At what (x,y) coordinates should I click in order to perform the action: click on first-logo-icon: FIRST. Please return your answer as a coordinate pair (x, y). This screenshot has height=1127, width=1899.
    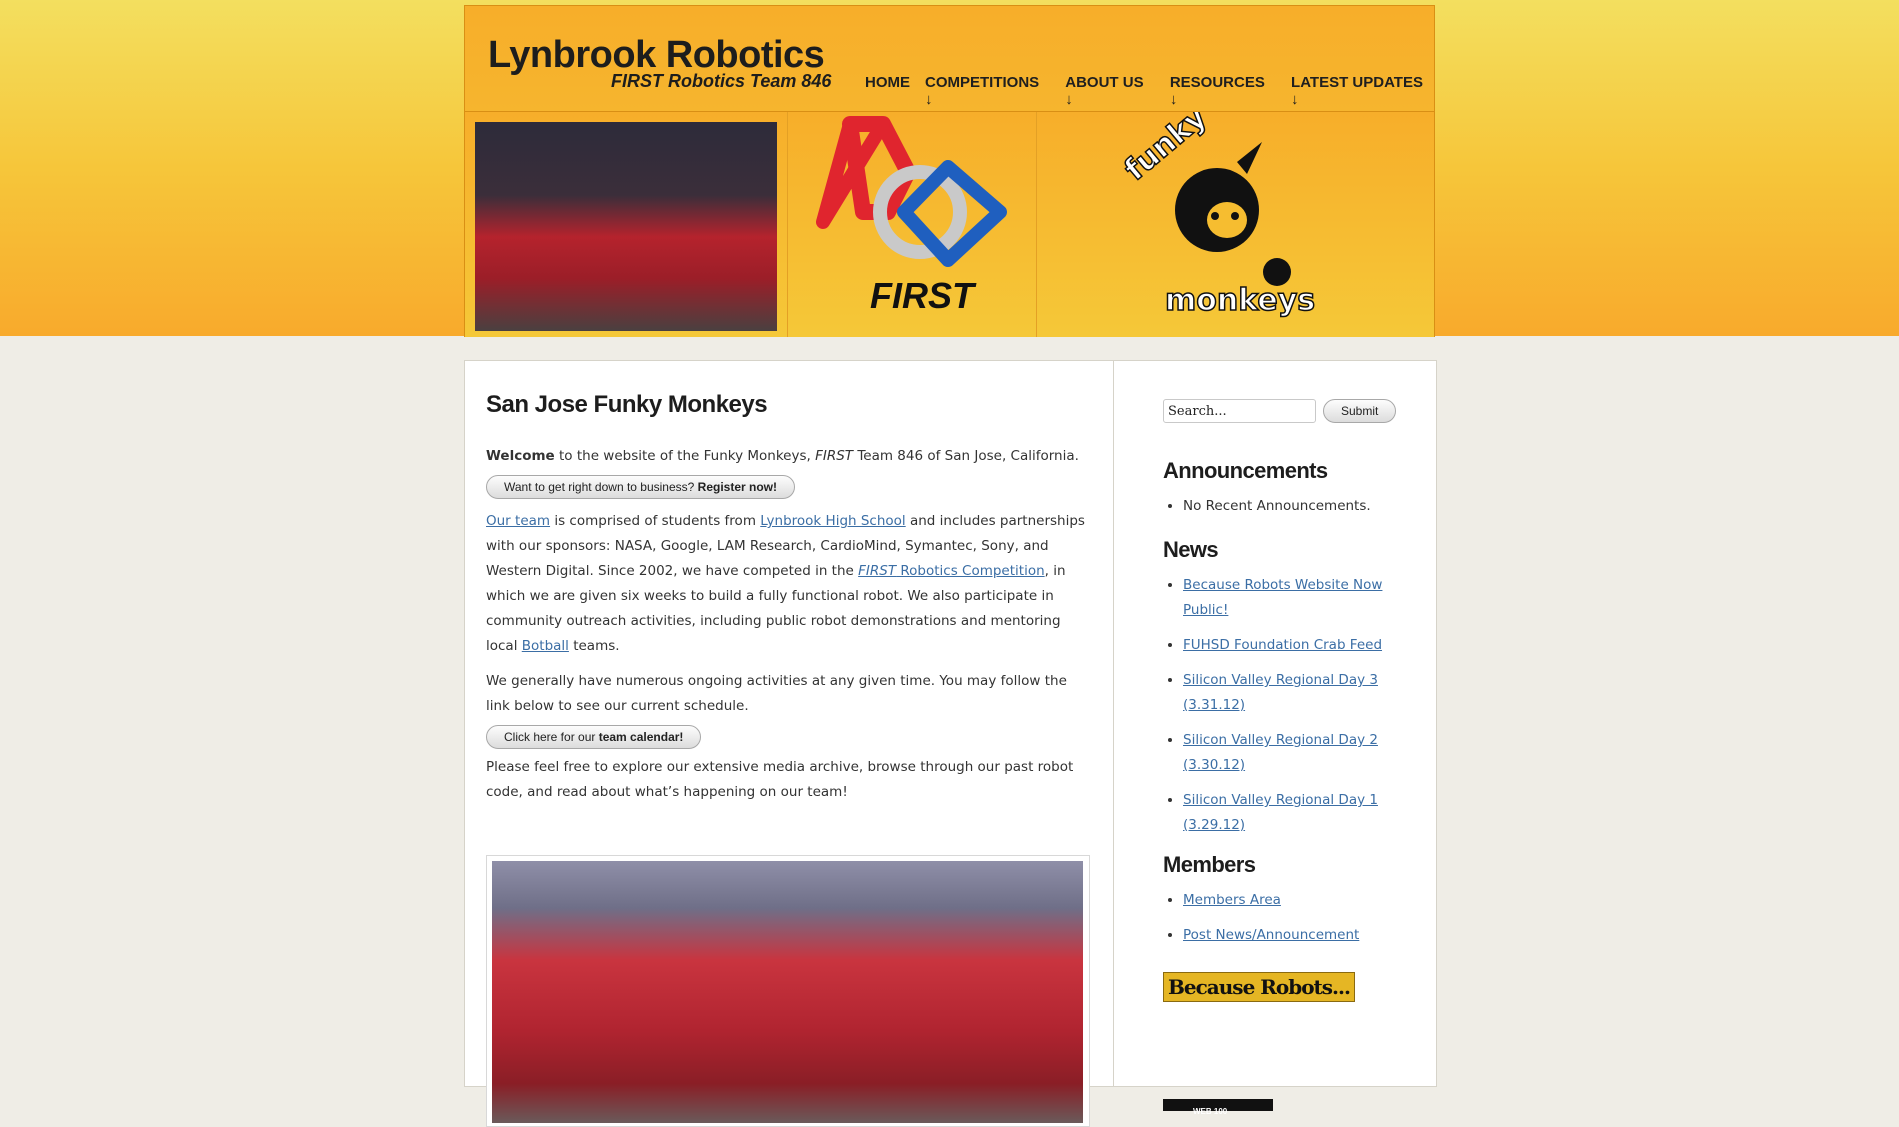
    Looking at the image, I should click on (911, 216).